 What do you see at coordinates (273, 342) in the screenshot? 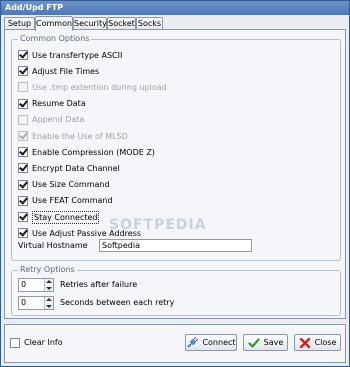
I see `save-label: Save` at bounding box center [273, 342].